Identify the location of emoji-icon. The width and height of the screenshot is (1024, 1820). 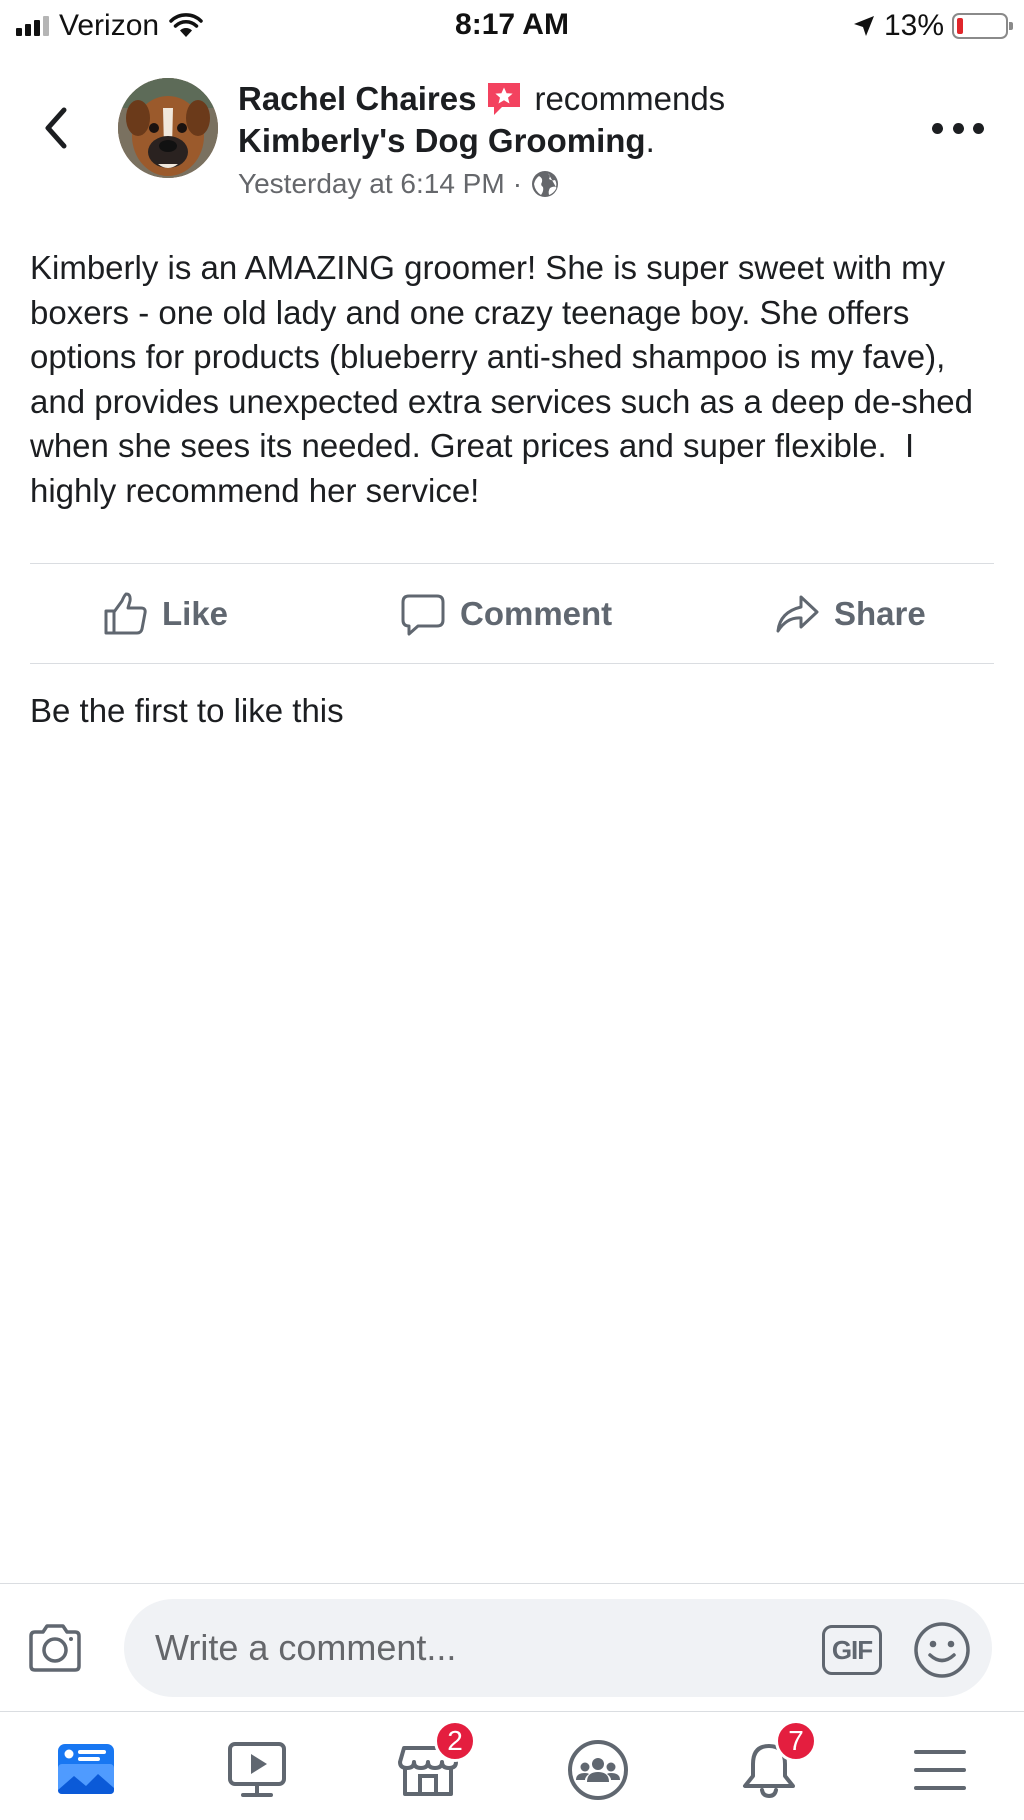
(942, 1650).